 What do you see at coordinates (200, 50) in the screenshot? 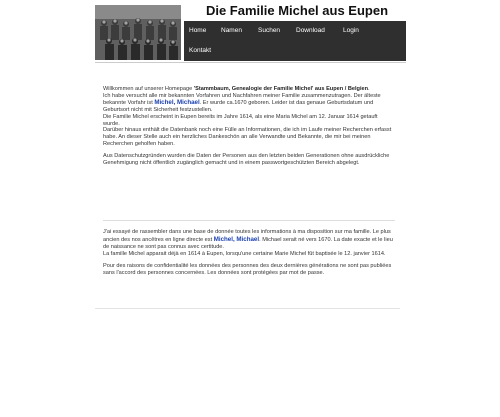
I see `nav-kontakt: Kontakt` at bounding box center [200, 50].